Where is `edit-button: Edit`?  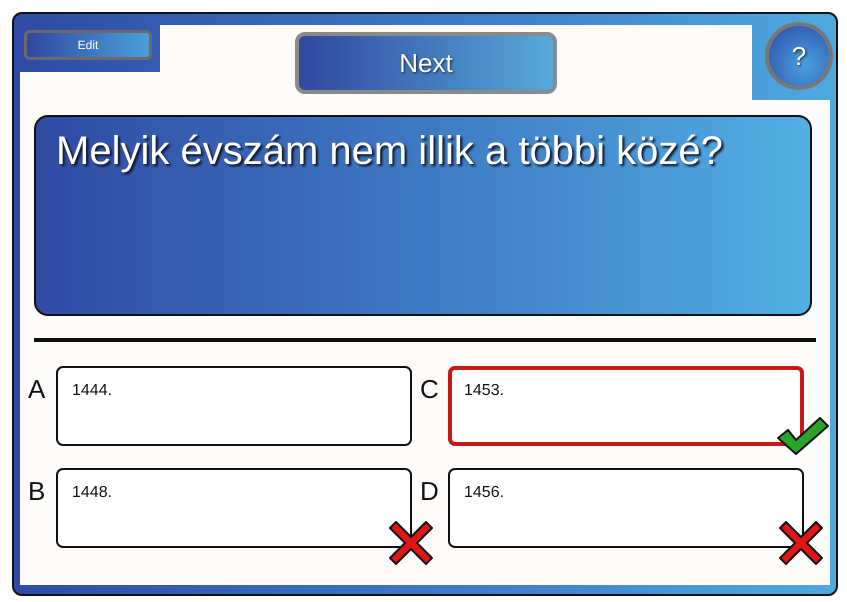 edit-button: Edit is located at coordinates (88, 45).